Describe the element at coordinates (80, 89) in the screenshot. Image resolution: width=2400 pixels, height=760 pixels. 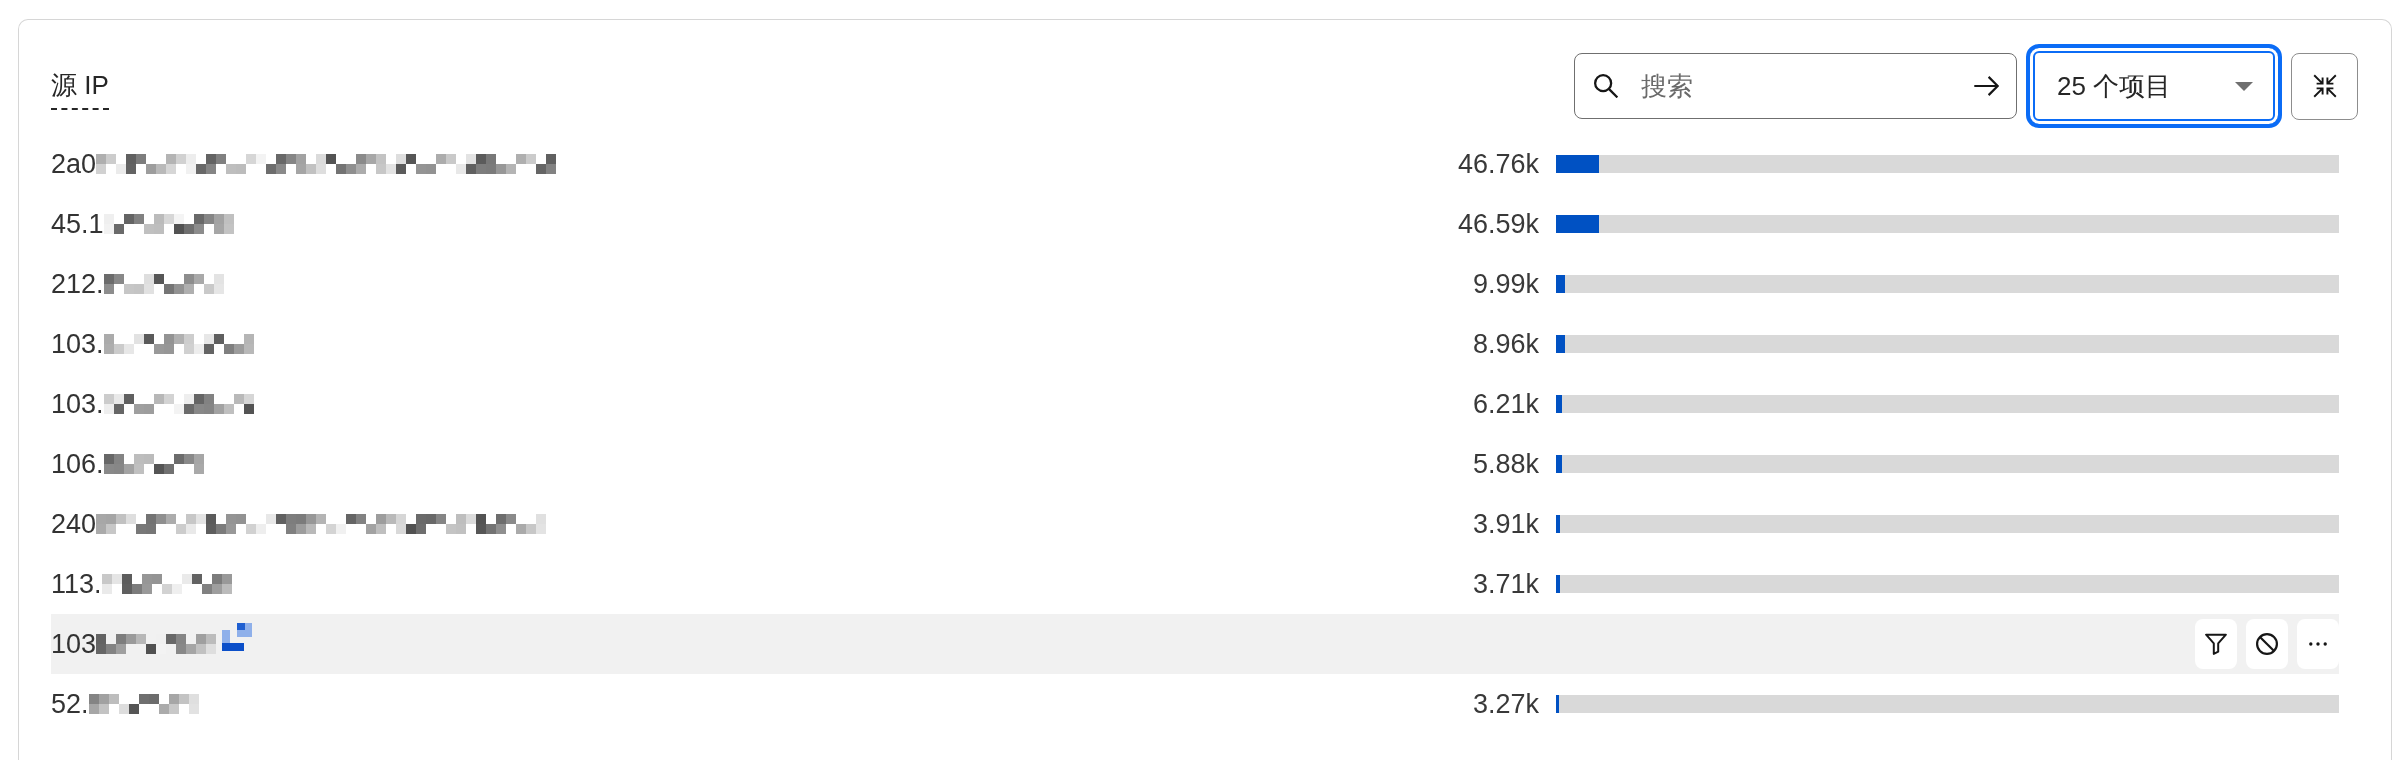
I see `section-title: 源 IP` at that location.